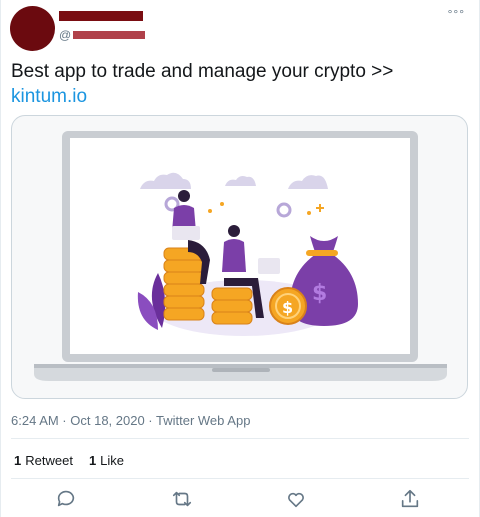  I want to click on retweet-button, so click(182, 499).